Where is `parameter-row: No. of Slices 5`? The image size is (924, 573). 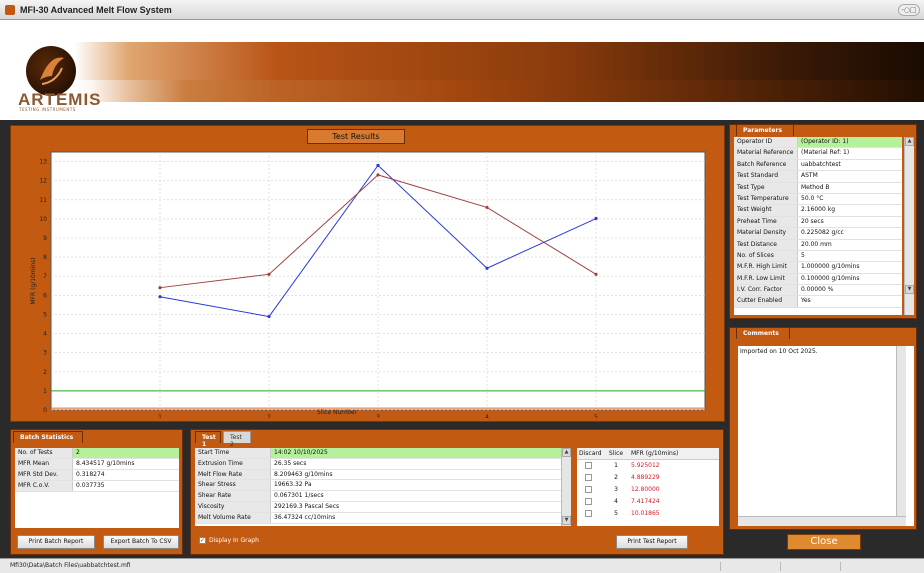
parameter-row: No. of Slices 5 is located at coordinates (818, 256).